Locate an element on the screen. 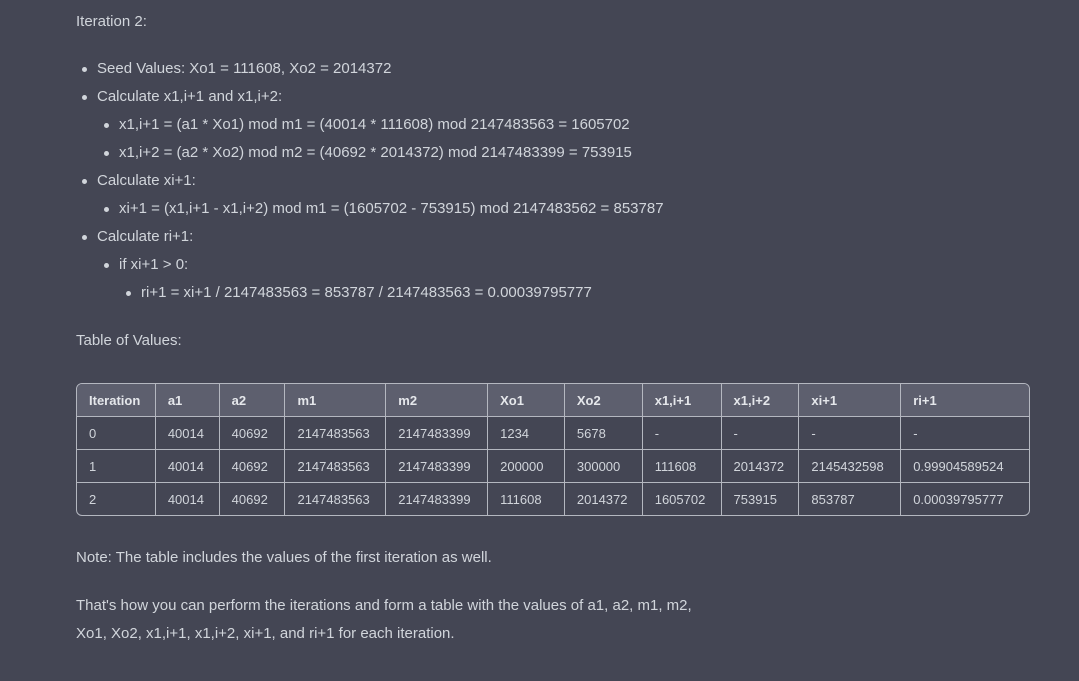 Image resolution: width=1079 pixels, height=681 pixels. calculate-x-item: Calculate x1,i+1 and x1,i+2: is located at coordinates (190, 96).